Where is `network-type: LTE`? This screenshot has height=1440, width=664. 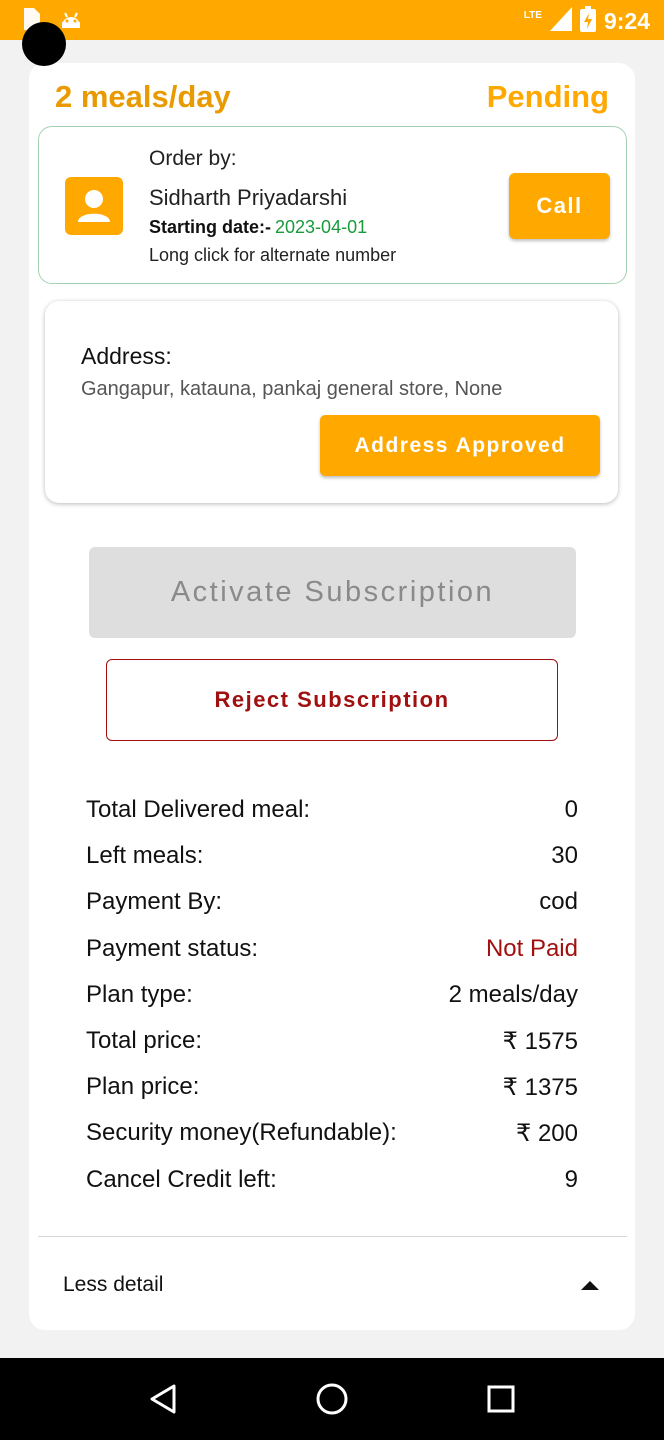
network-type: LTE is located at coordinates (532, 15).